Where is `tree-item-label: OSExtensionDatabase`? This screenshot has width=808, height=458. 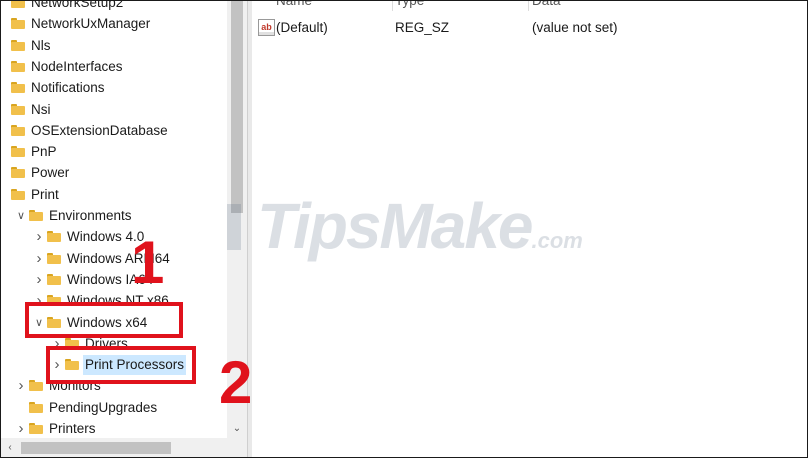
tree-item-label: OSExtensionDatabase is located at coordinates (99, 130).